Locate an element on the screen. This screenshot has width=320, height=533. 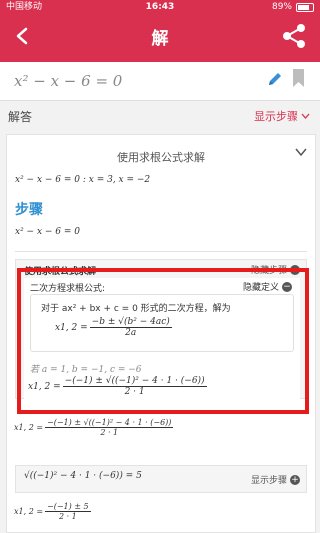
final-formula: x1, 2 = −(−1) ± 5 2 · 1 is located at coordinates (53, 511).